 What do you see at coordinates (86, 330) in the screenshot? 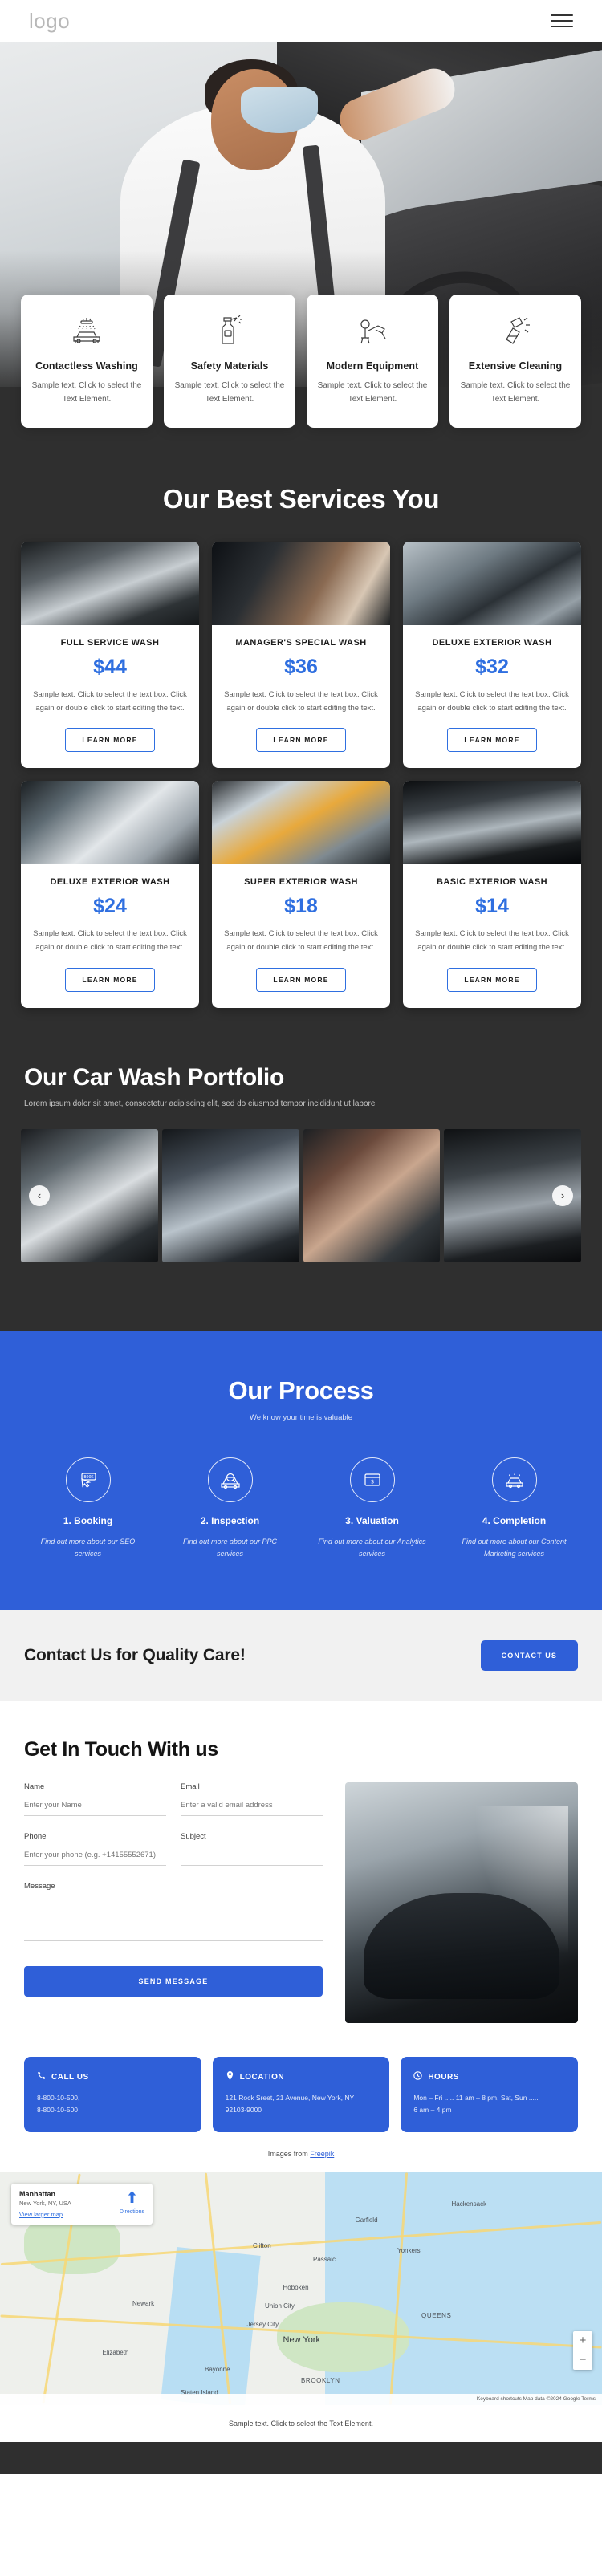
I see `car-wash-icon` at bounding box center [86, 330].